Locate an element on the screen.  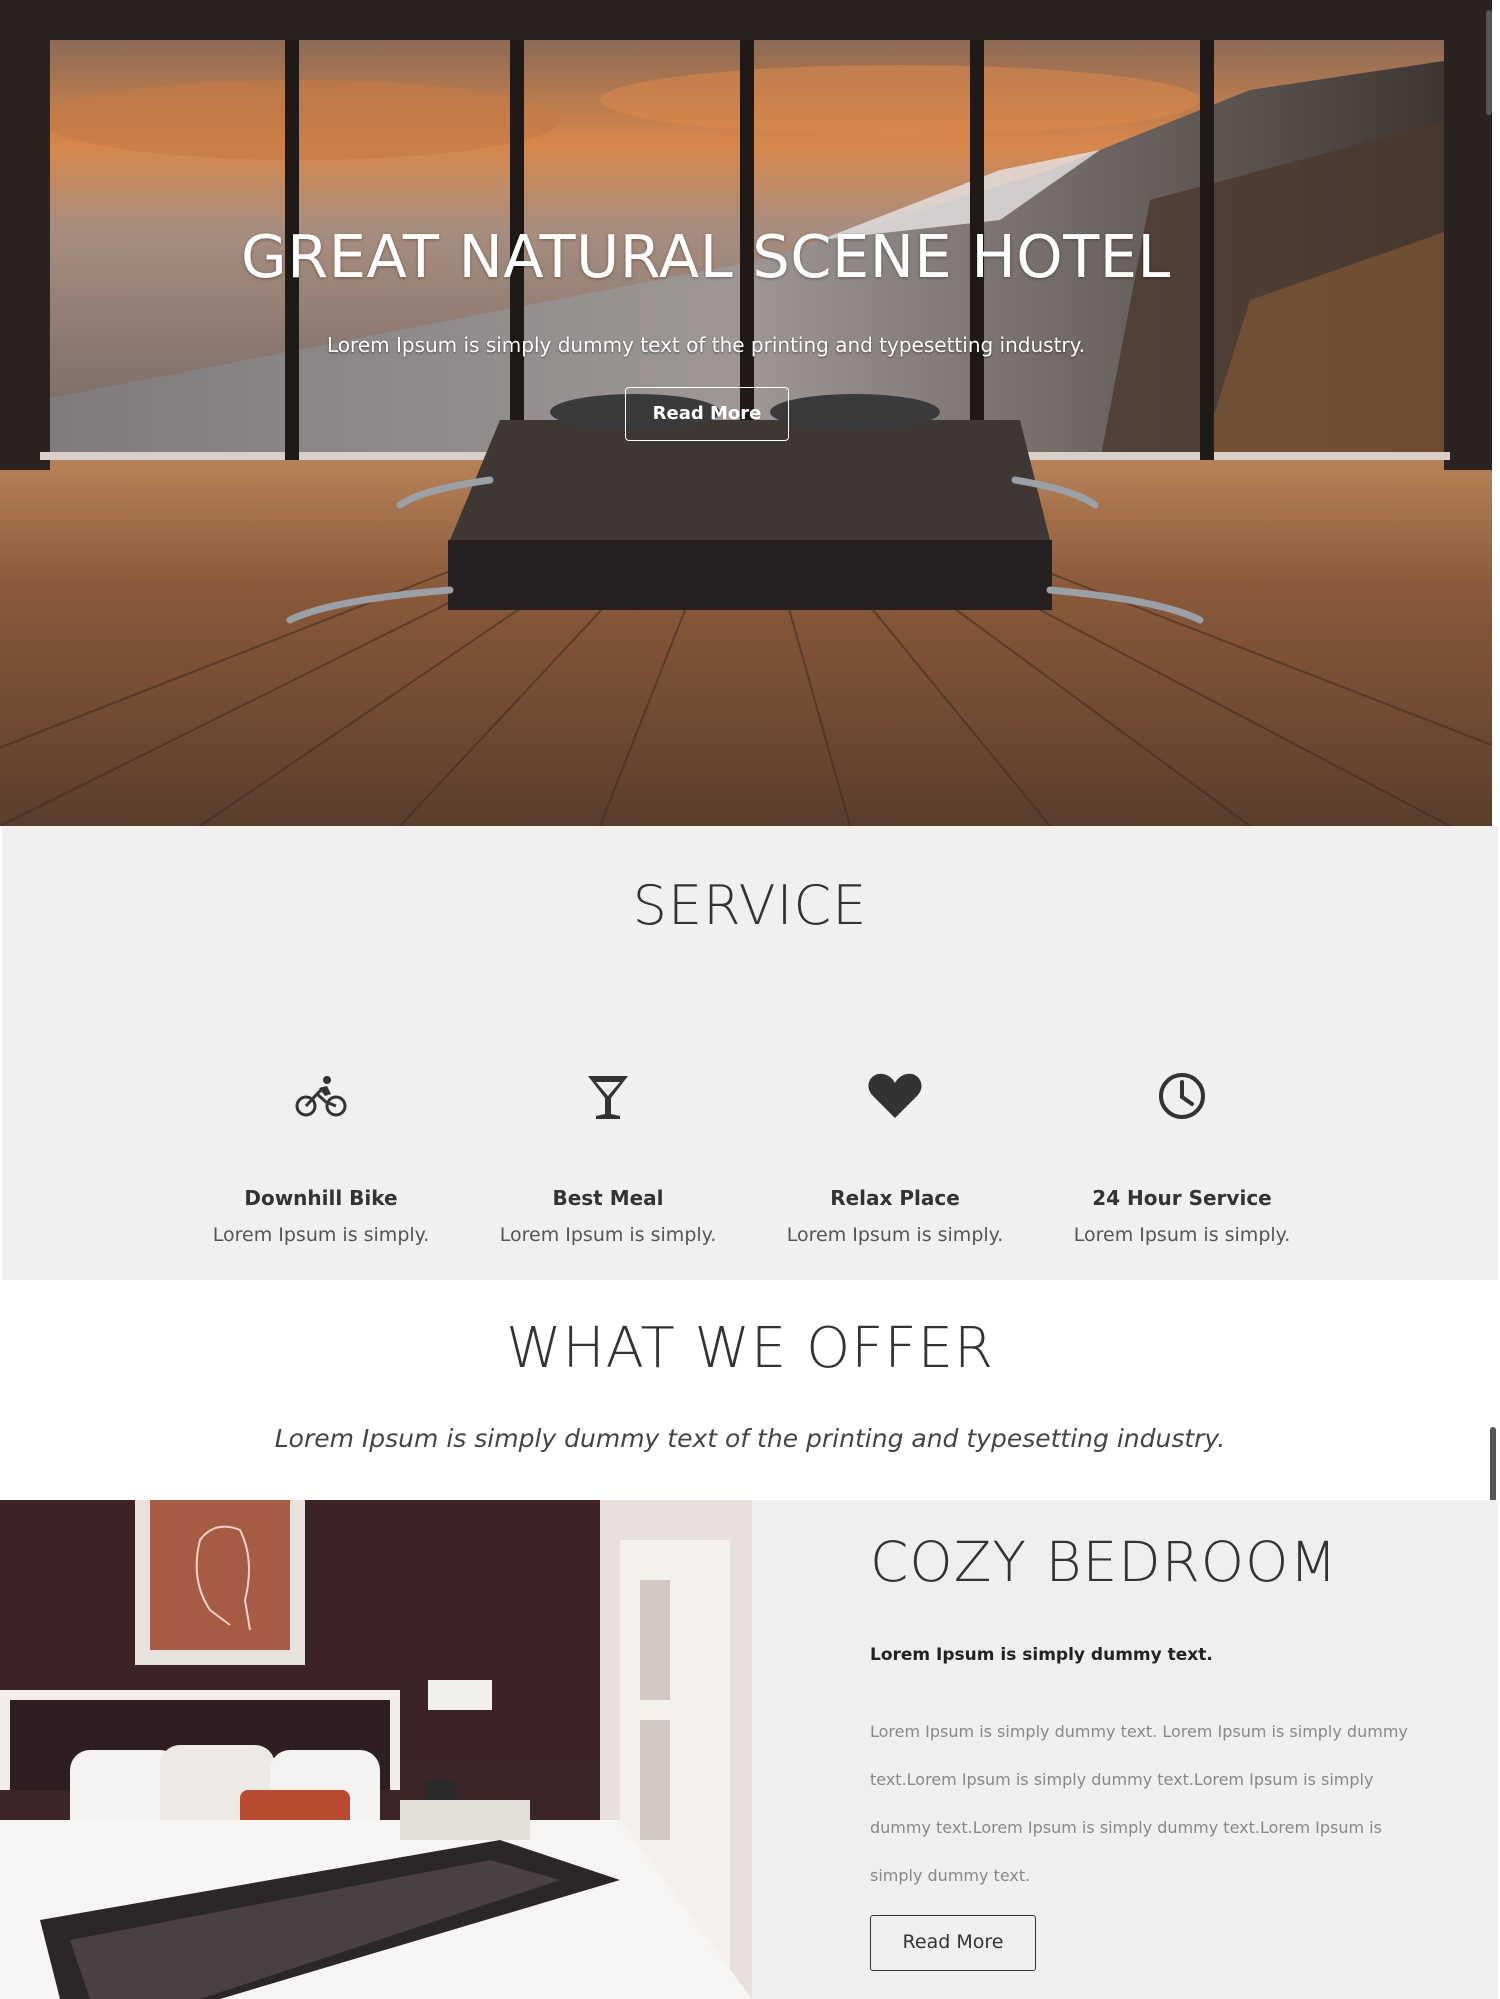
service-name: 24 Hour Service is located at coordinates (1182, 1198).